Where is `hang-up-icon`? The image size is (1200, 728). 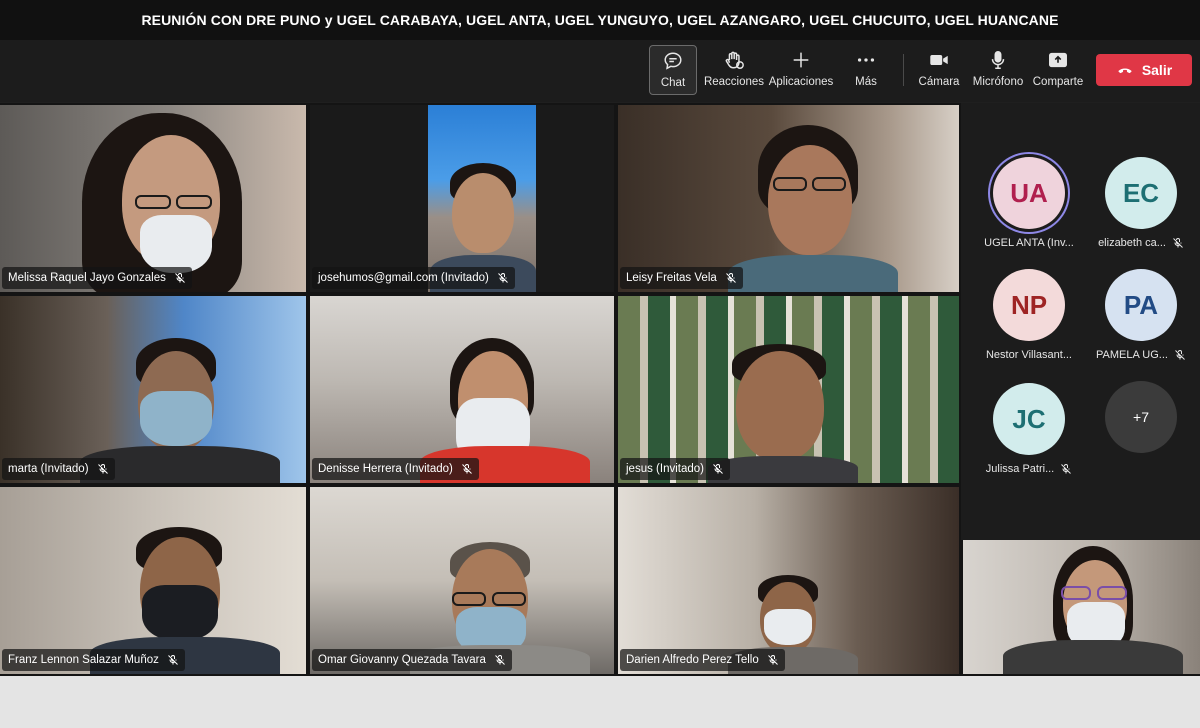
hang-up-icon is located at coordinates (1125, 71).